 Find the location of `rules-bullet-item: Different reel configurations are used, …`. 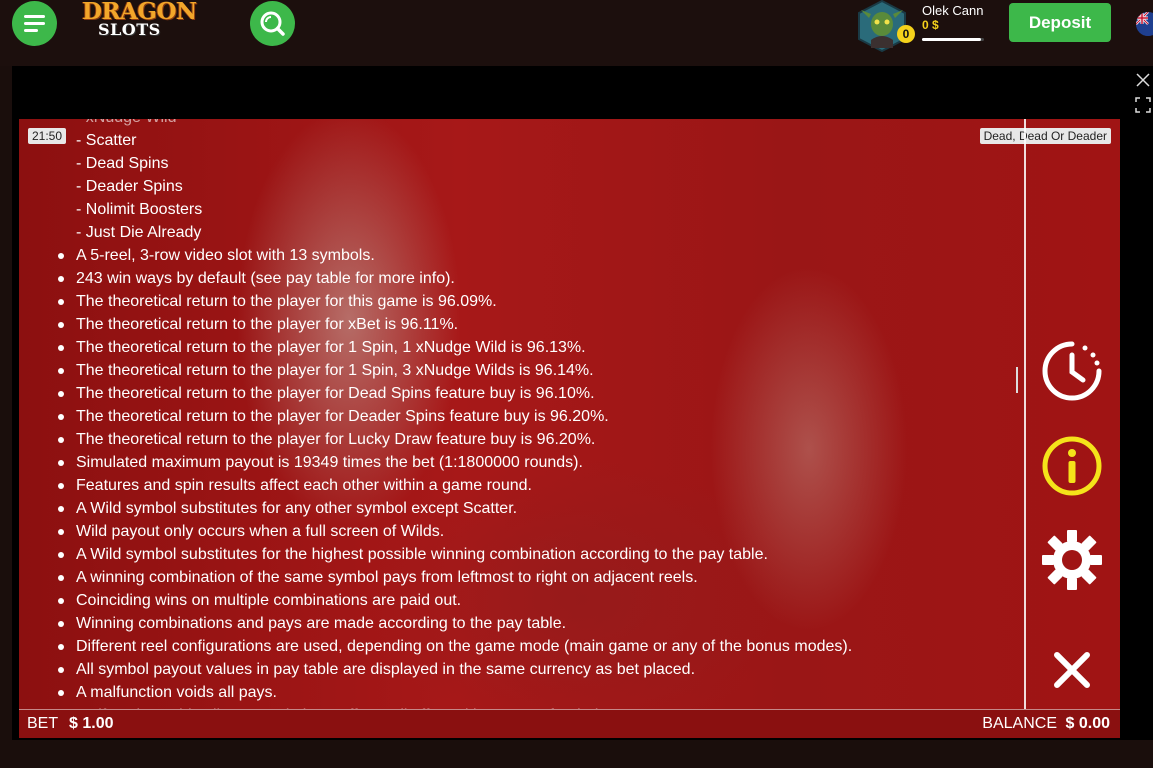

rules-bullet-item: Different reel configurations are used, … is located at coordinates (536, 646).